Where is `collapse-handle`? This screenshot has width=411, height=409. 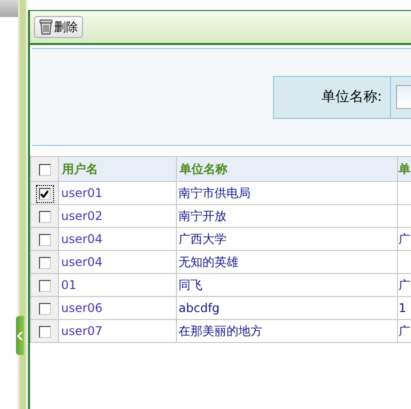 collapse-handle is located at coordinates (20, 335).